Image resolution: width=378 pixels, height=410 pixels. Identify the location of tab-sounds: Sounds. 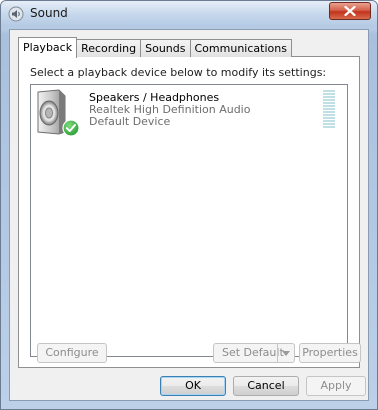
(165, 48).